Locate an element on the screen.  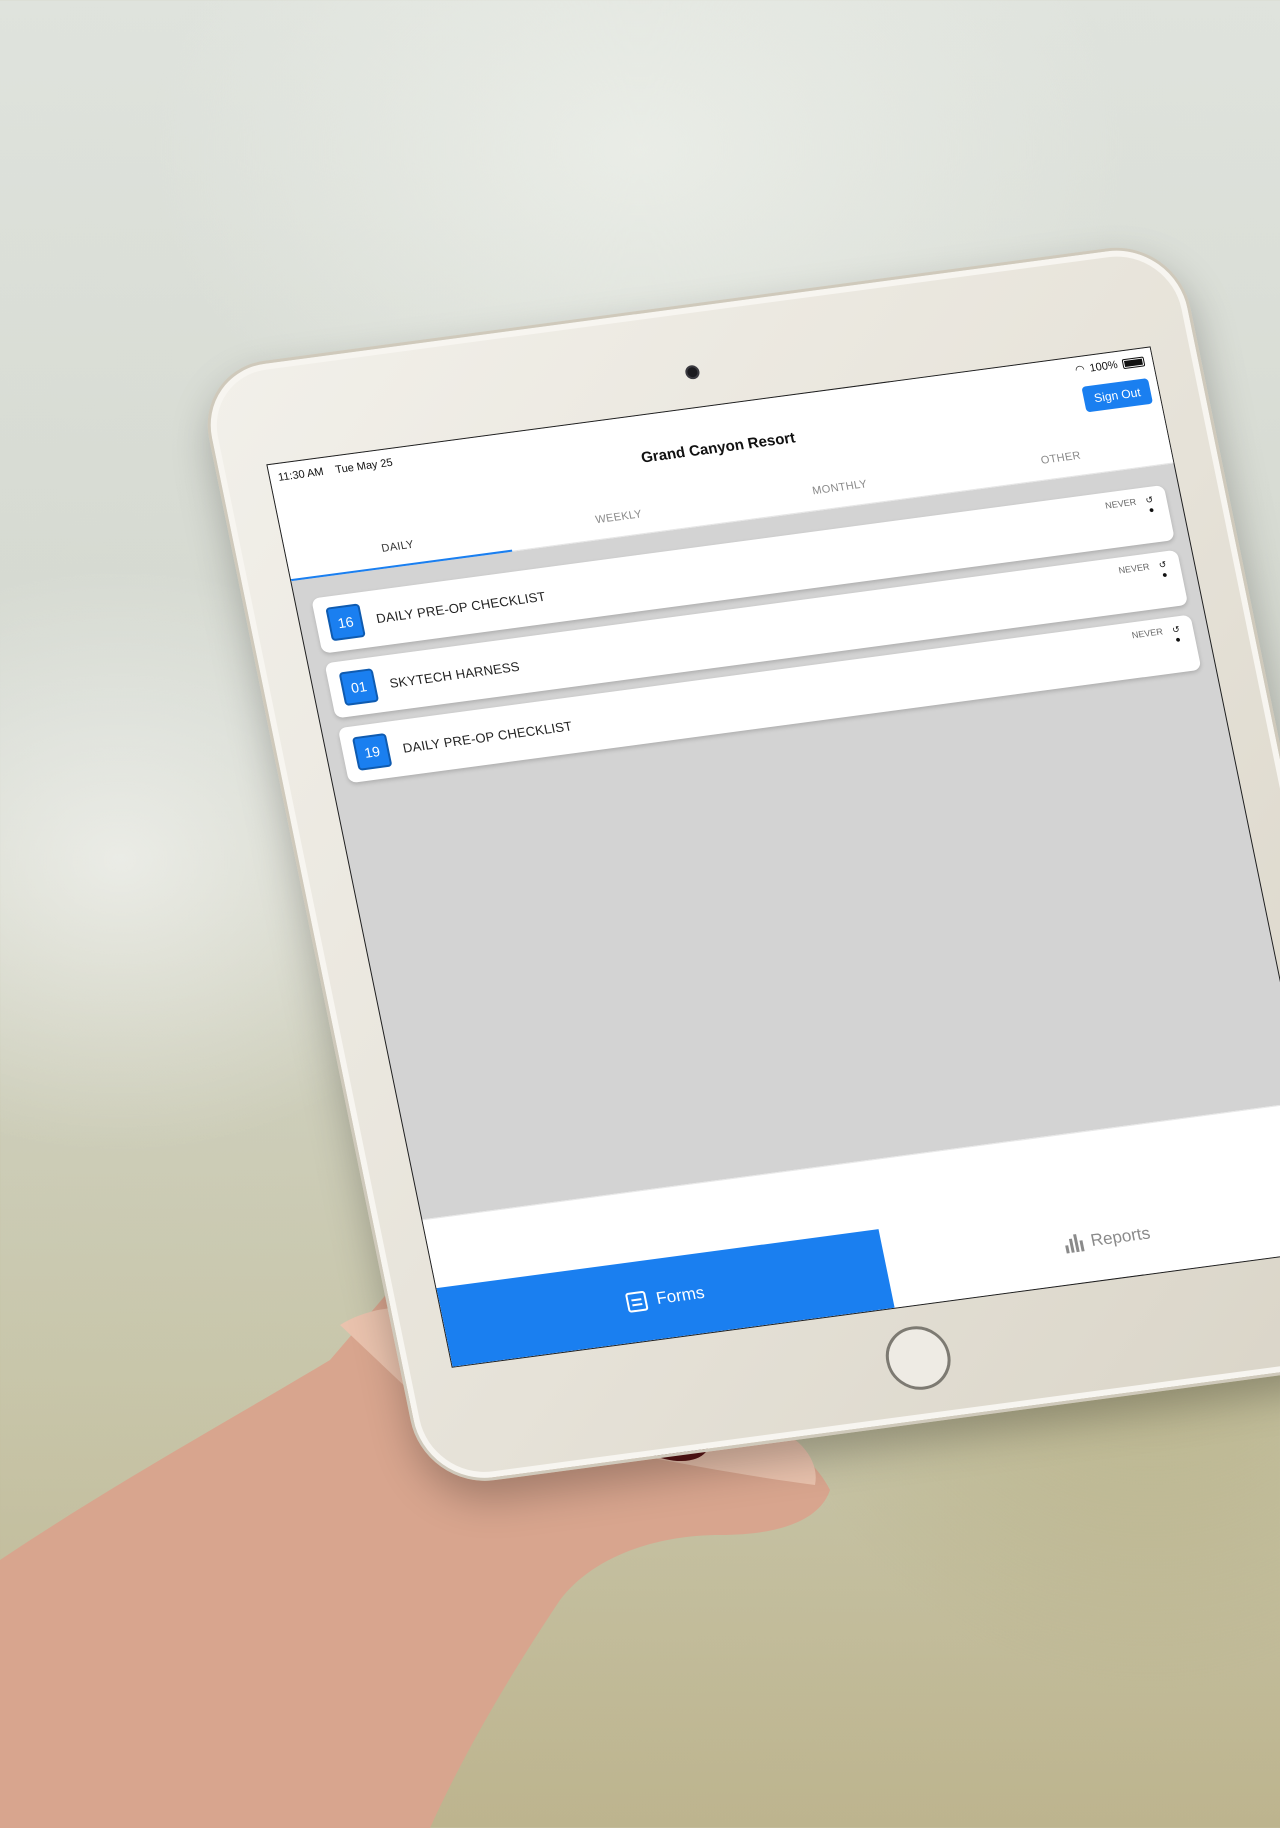
tab-monthly: MONTHLY is located at coordinates (840, 489).